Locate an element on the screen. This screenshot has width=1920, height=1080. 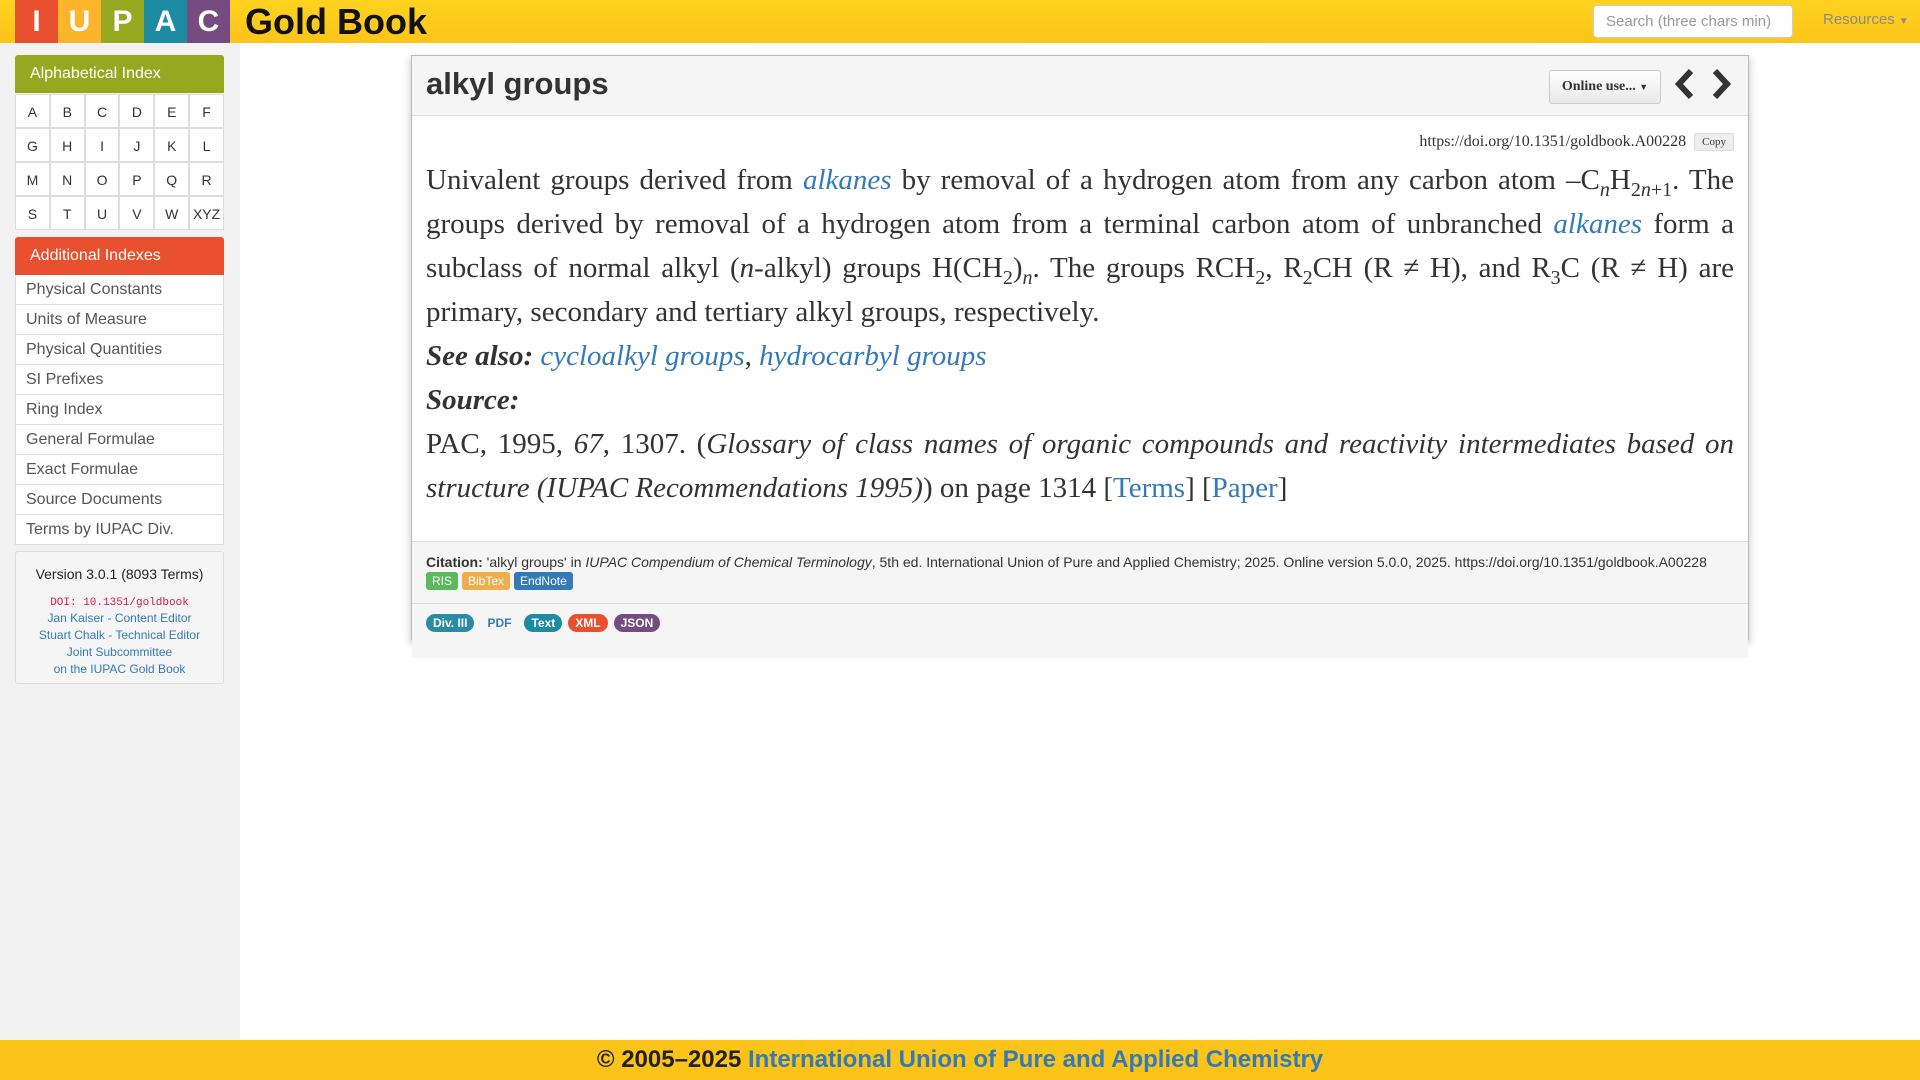
letter-g: G is located at coordinates (32, 145).